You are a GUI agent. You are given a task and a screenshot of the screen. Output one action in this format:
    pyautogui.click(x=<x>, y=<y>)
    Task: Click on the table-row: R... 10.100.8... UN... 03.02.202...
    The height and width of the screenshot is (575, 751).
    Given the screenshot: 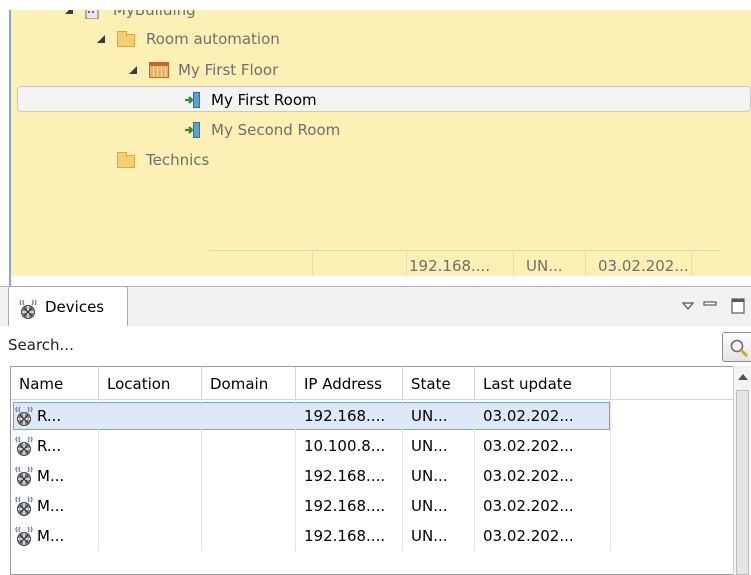 What is the action you would take?
    pyautogui.click(x=372, y=446)
    